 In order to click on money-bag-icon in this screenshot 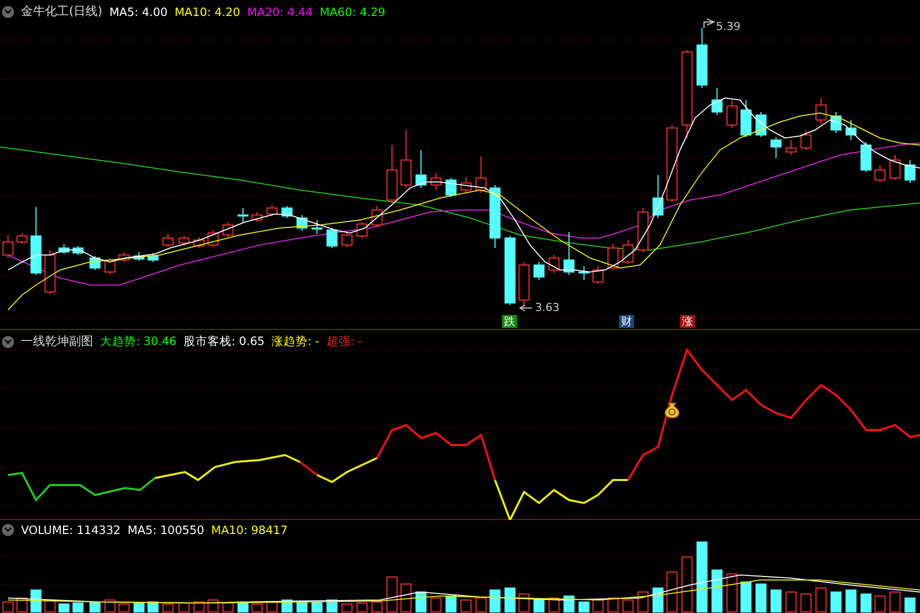, I will do `click(672, 410)`.